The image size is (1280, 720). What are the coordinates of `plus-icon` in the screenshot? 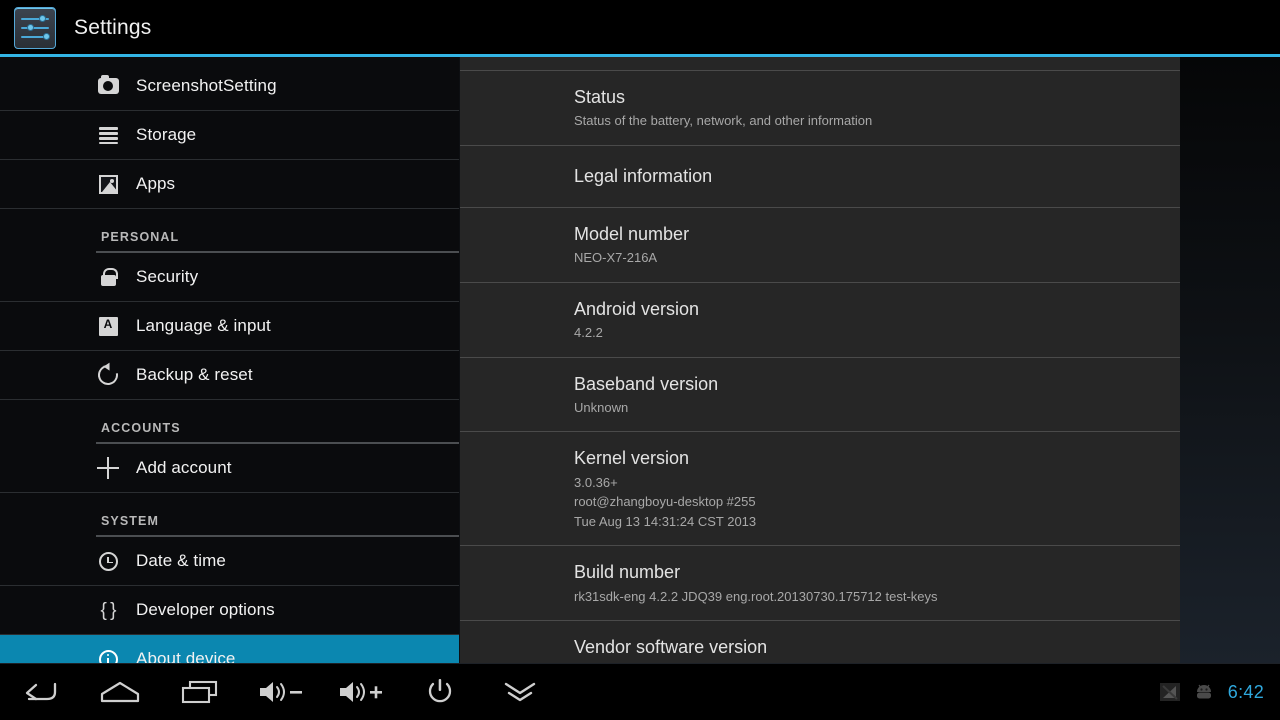 It's located at (108, 468).